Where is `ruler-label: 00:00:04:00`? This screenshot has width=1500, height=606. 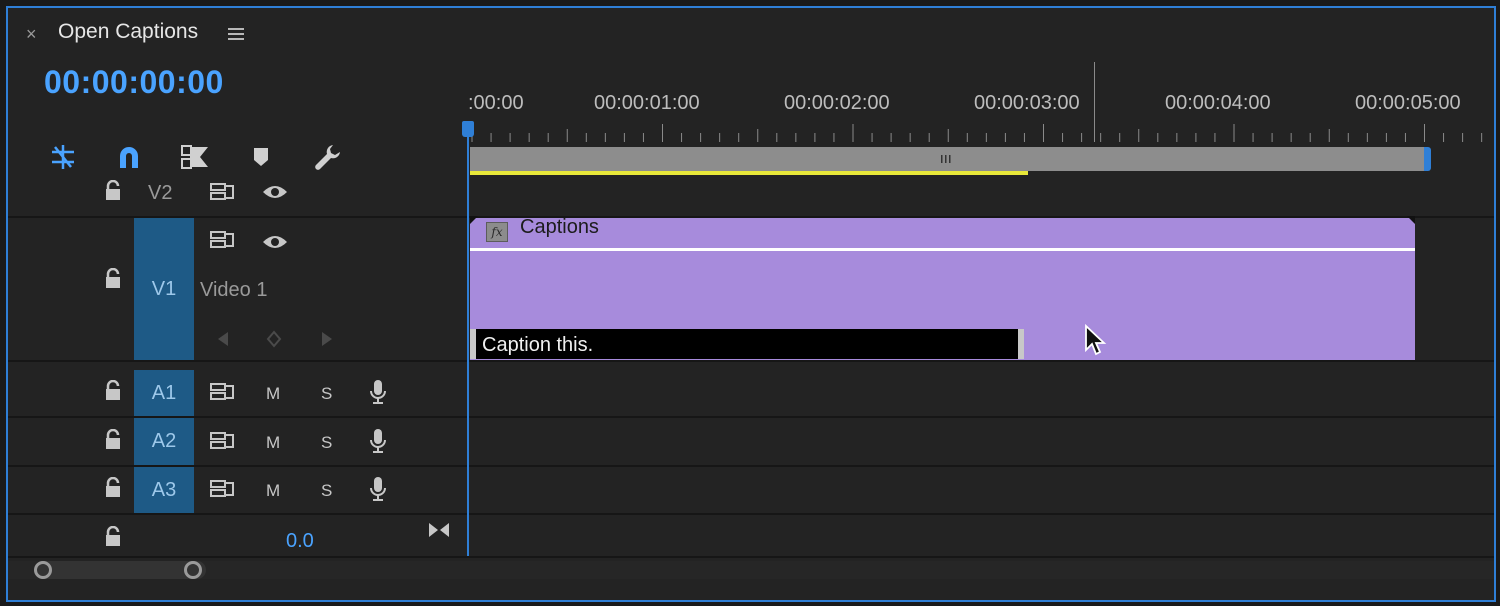 ruler-label: 00:00:04:00 is located at coordinates (1218, 103).